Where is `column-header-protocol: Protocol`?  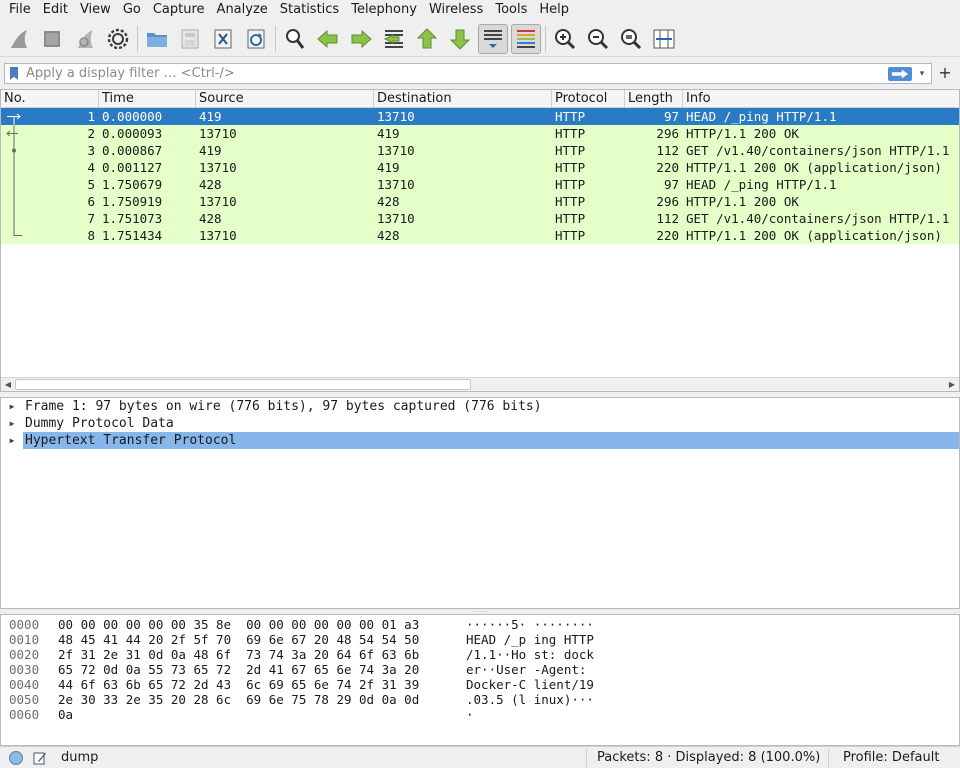 column-header-protocol: Protocol is located at coordinates (588, 98).